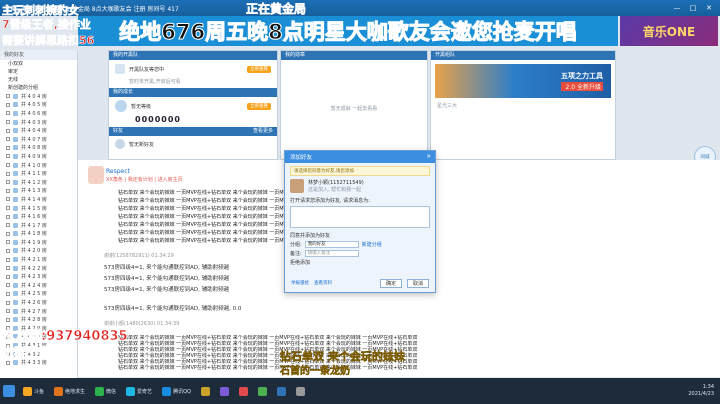 Image resolution: width=720 pixels, height=404 pixels. Describe the element at coordinates (430, 157) in the screenshot. I see `dialog-close-icon: ✕` at that location.